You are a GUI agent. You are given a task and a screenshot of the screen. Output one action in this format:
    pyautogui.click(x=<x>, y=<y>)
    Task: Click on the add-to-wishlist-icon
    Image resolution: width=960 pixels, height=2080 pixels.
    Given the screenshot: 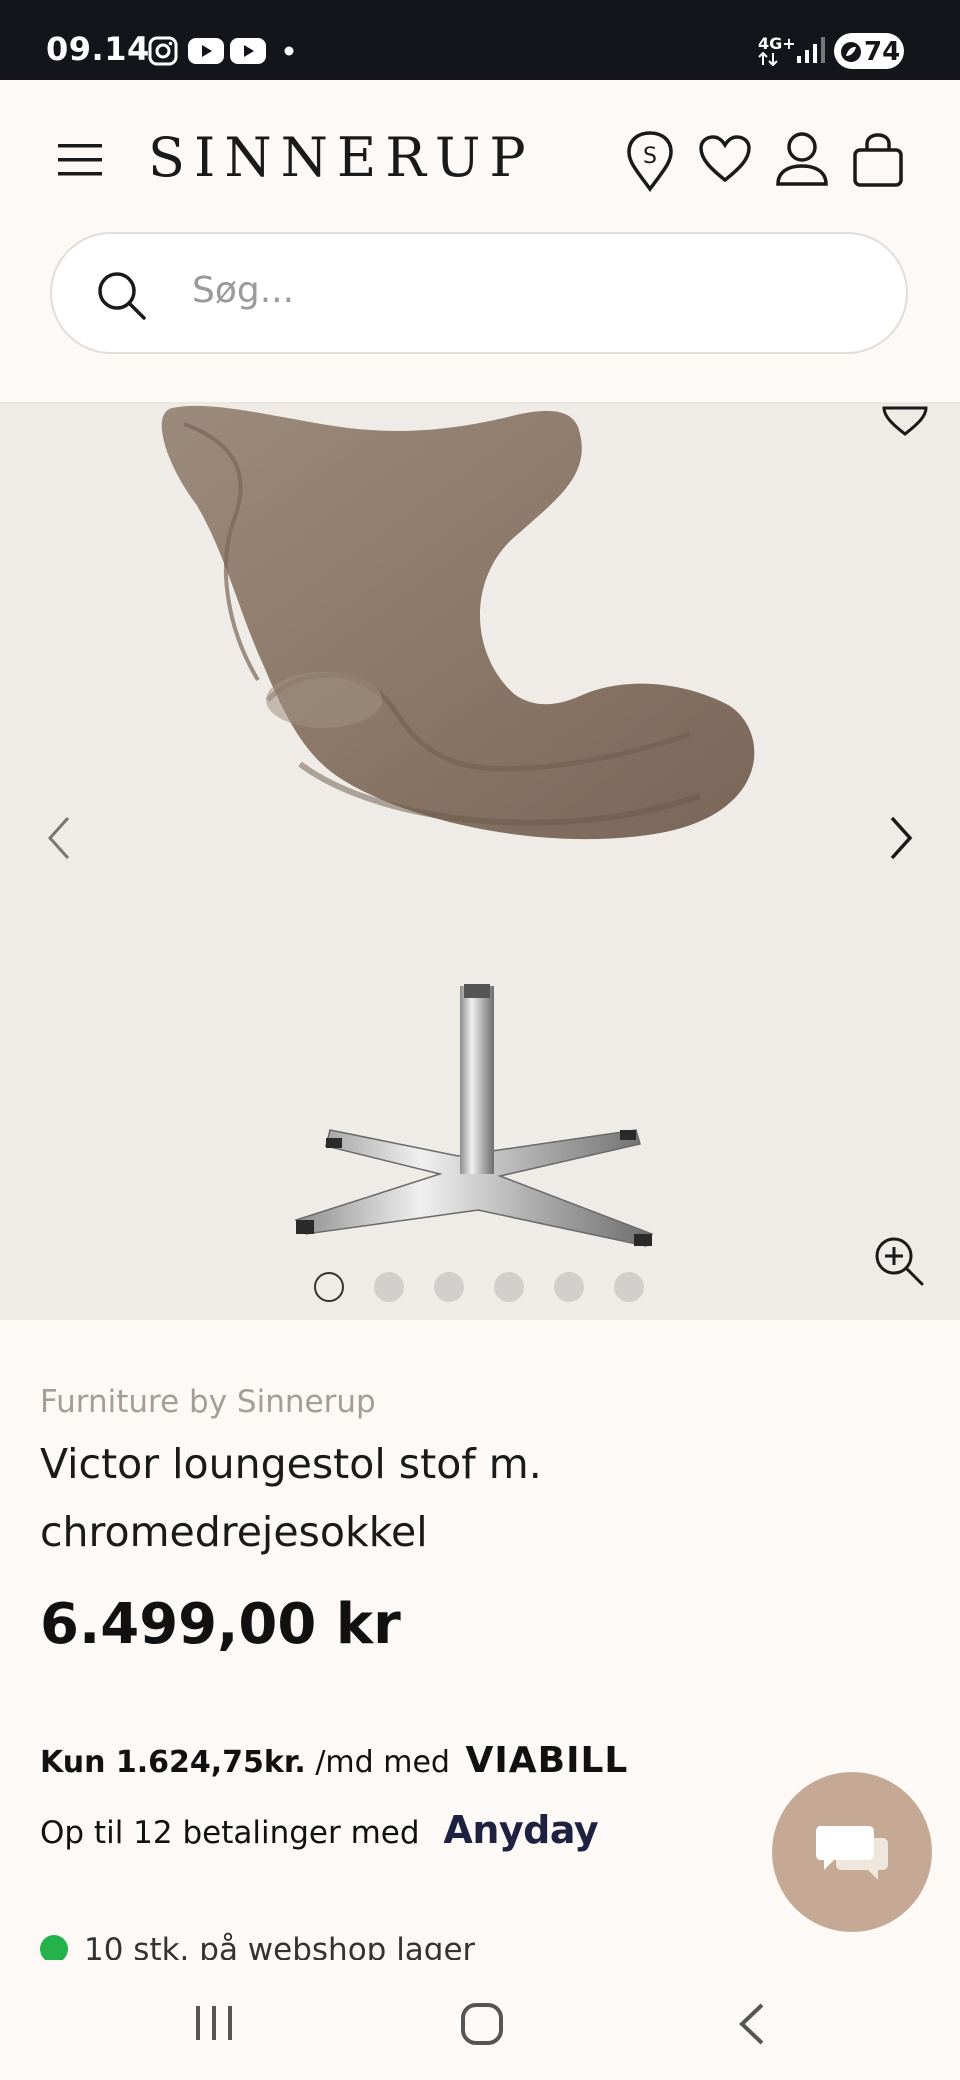 What is the action you would take?
    pyautogui.click(x=905, y=421)
    